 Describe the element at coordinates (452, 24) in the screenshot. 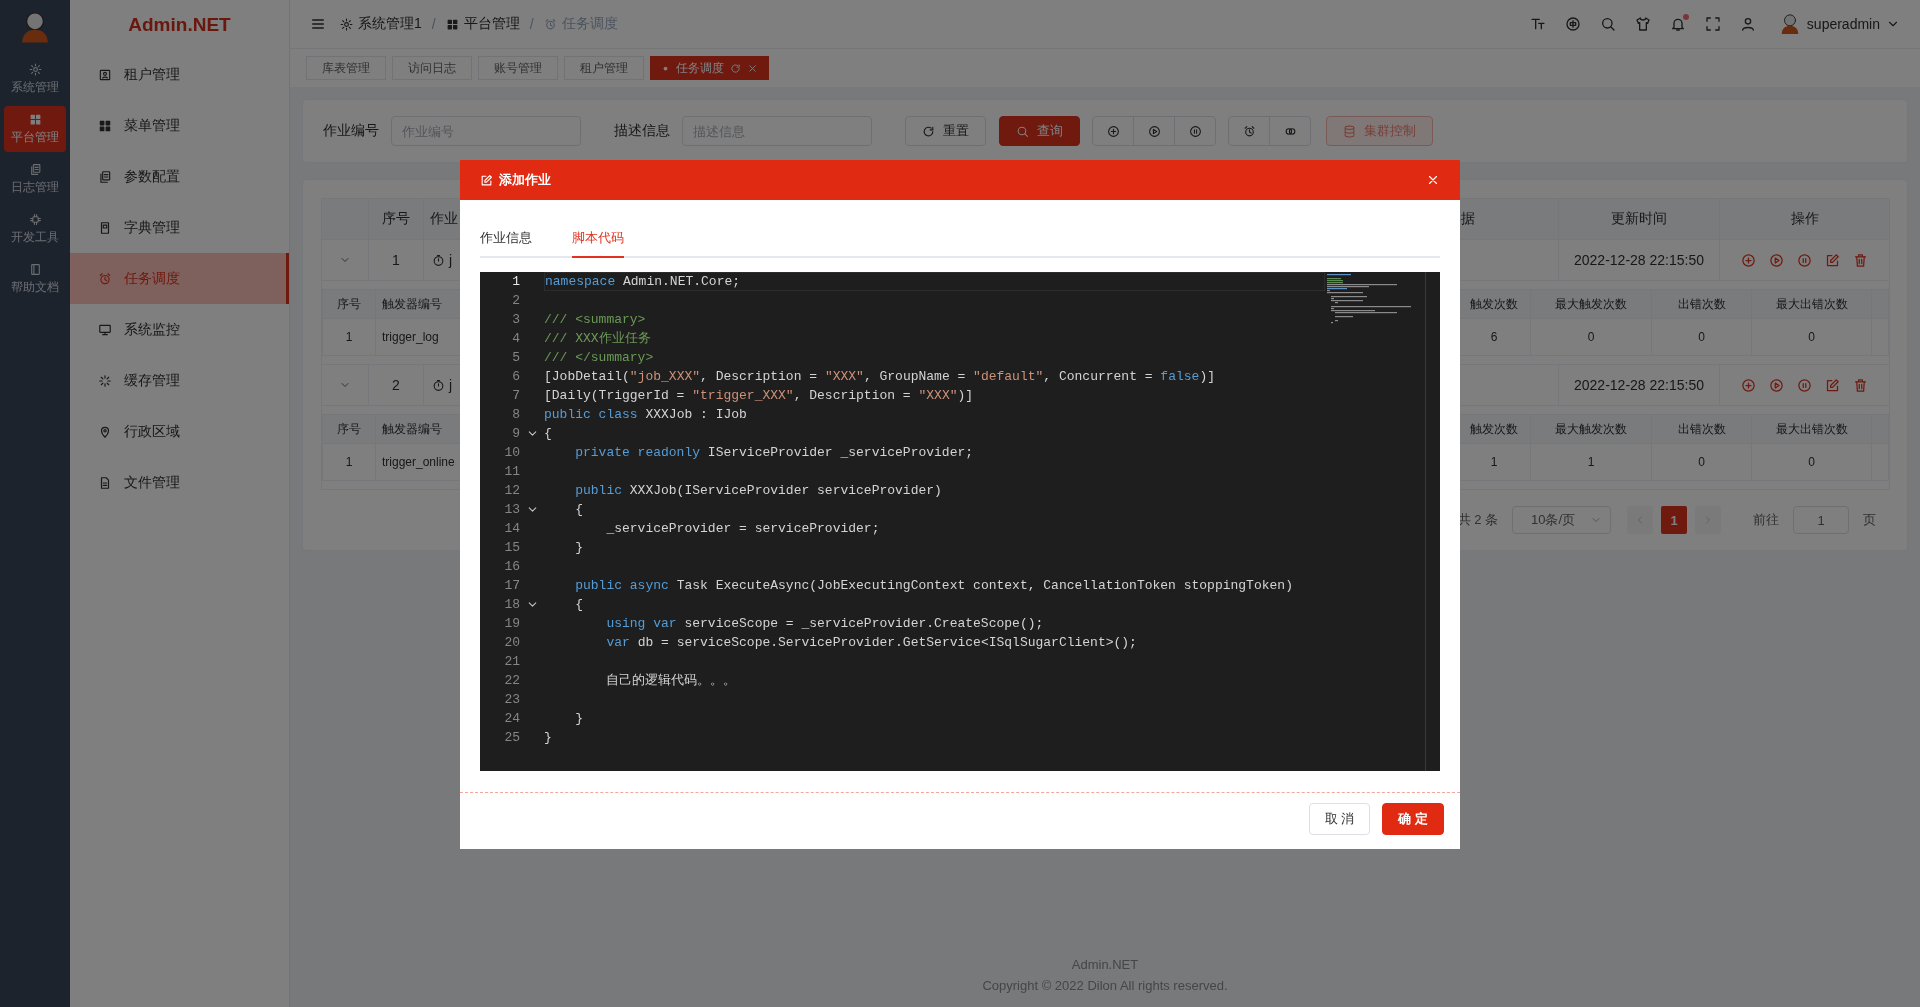

I see `grid-icon` at that location.